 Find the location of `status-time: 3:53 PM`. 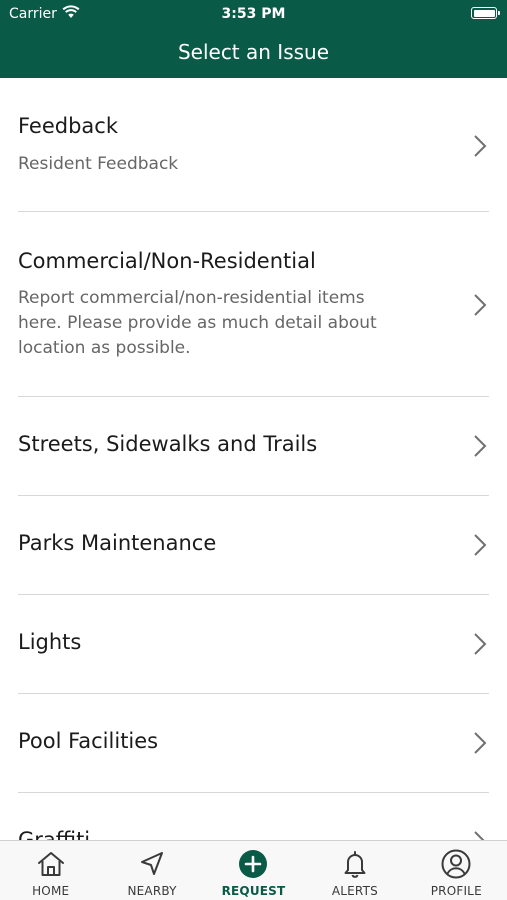

status-time: 3:53 PM is located at coordinates (253, 14).